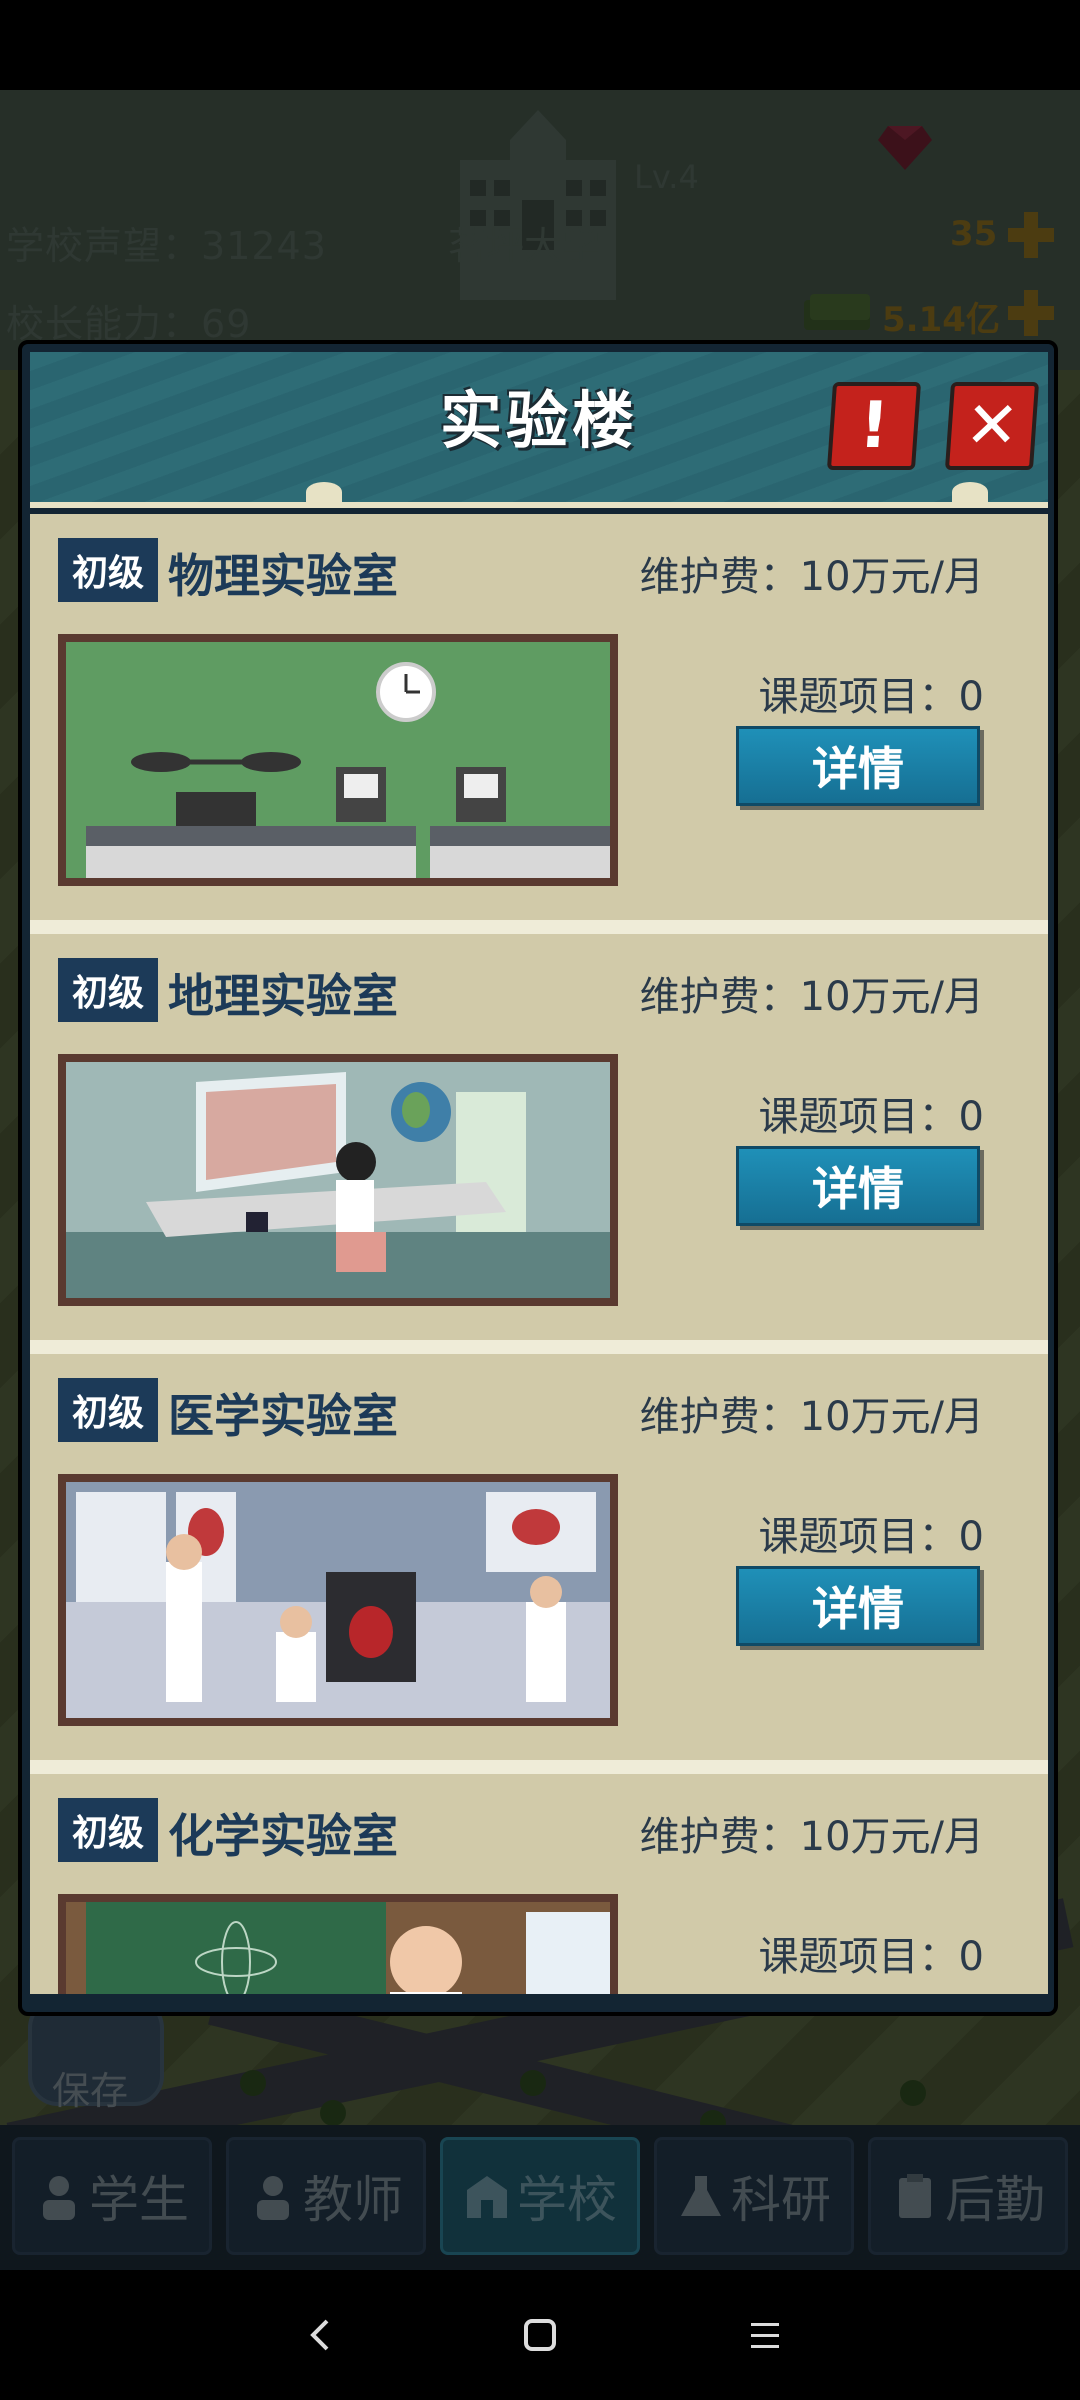 The height and width of the screenshot is (2400, 1080). Describe the element at coordinates (283, 576) in the screenshot. I see `lab-name: 物理实验室` at that location.